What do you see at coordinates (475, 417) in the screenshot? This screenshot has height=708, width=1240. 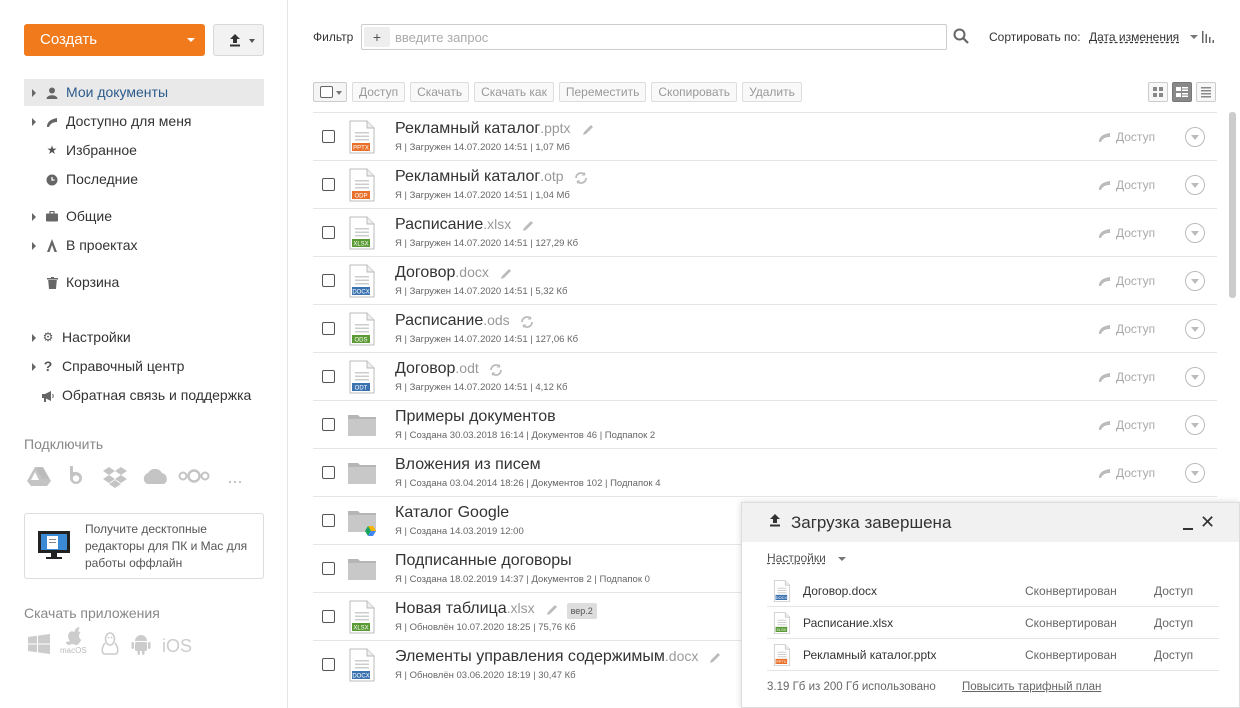 I see `file-title: Примеры документов` at bounding box center [475, 417].